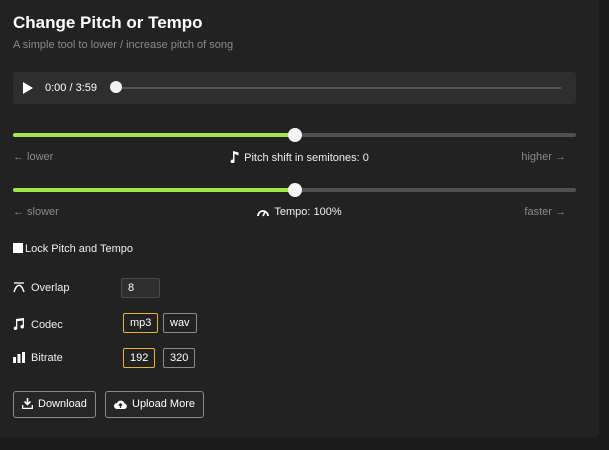 The width and height of the screenshot is (609, 450). Describe the element at coordinates (292, 212) in the screenshot. I see `tempo-label: Tempo:` at that location.